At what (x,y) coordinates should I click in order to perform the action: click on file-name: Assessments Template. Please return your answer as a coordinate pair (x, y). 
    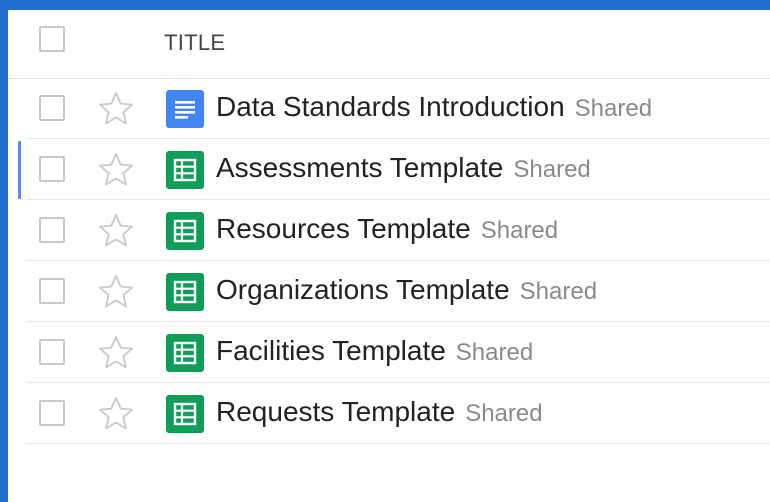
    Looking at the image, I should click on (359, 167).